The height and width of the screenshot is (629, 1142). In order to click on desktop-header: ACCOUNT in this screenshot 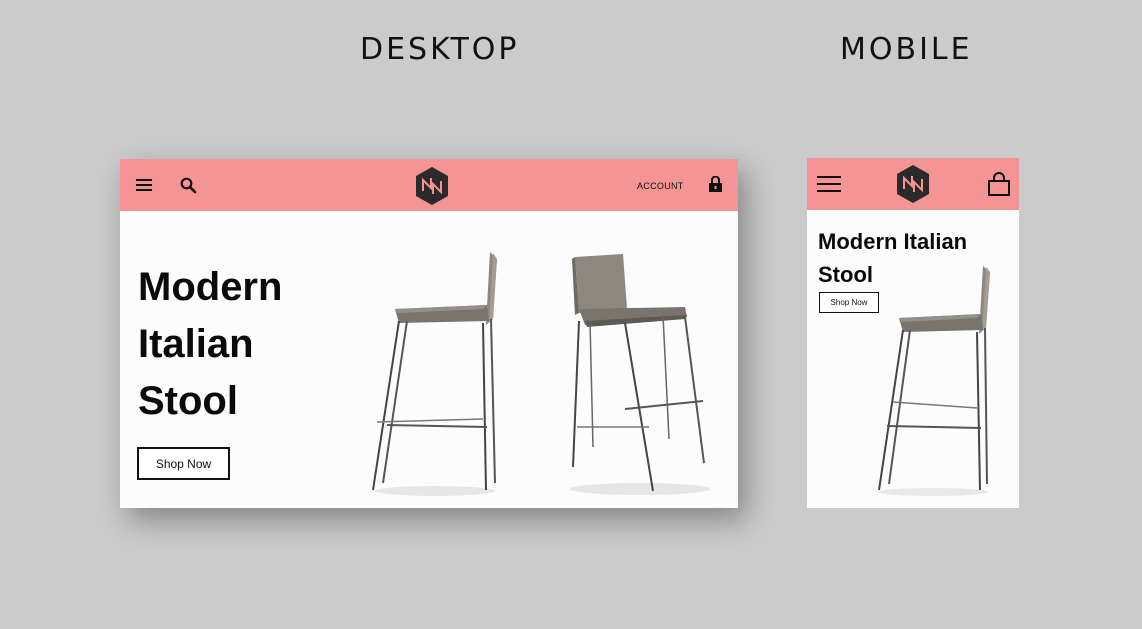, I will do `click(429, 185)`.